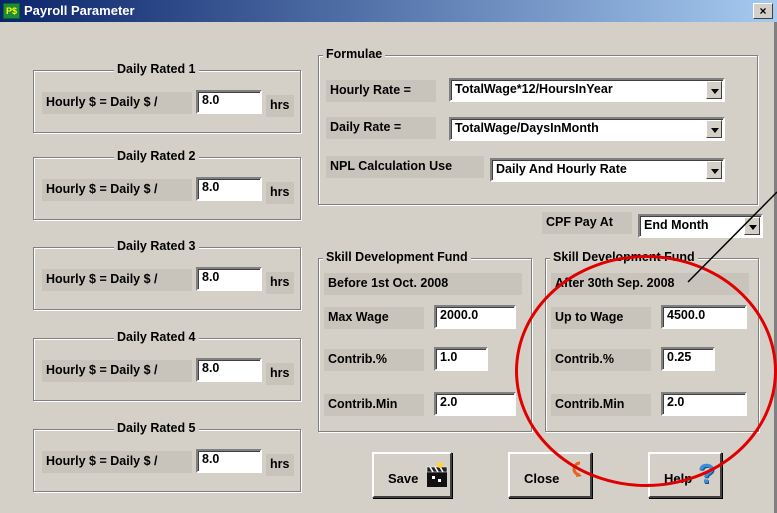  Describe the element at coordinates (79, 10) in the screenshot. I see `window-title: Payroll Parameter` at that location.